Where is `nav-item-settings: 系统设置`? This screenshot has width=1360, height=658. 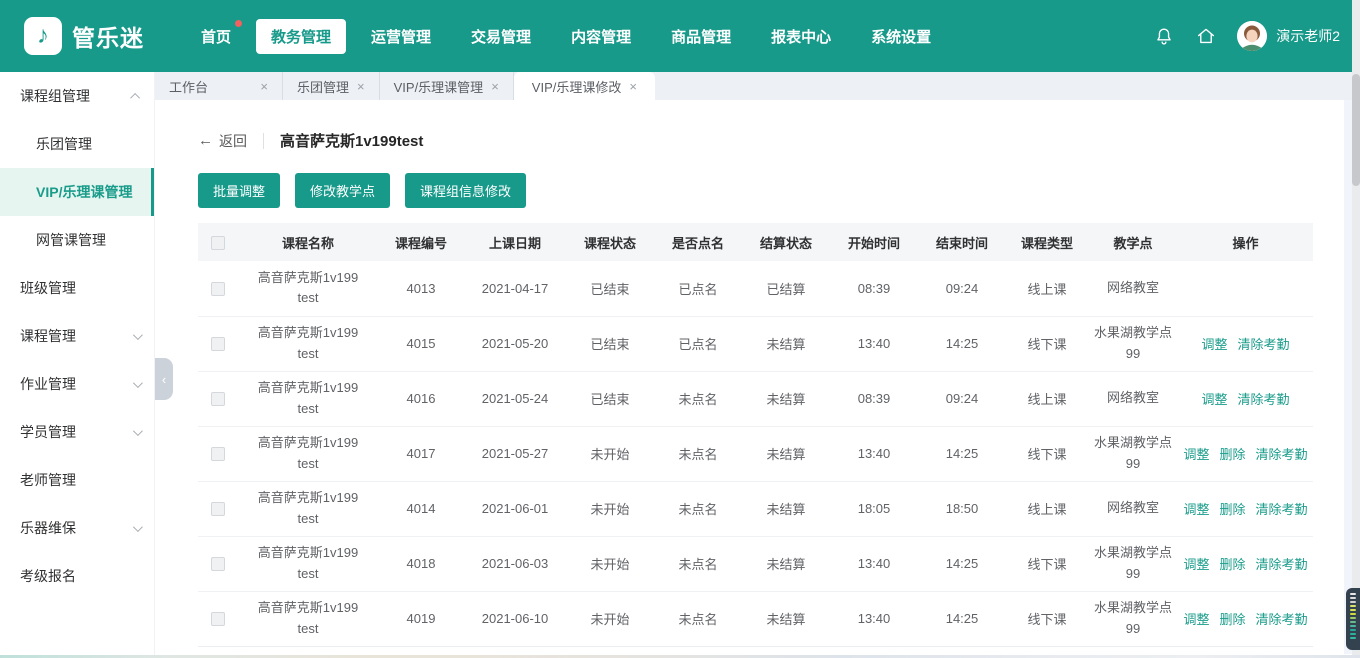 nav-item-settings: 系统设置 is located at coordinates (901, 36).